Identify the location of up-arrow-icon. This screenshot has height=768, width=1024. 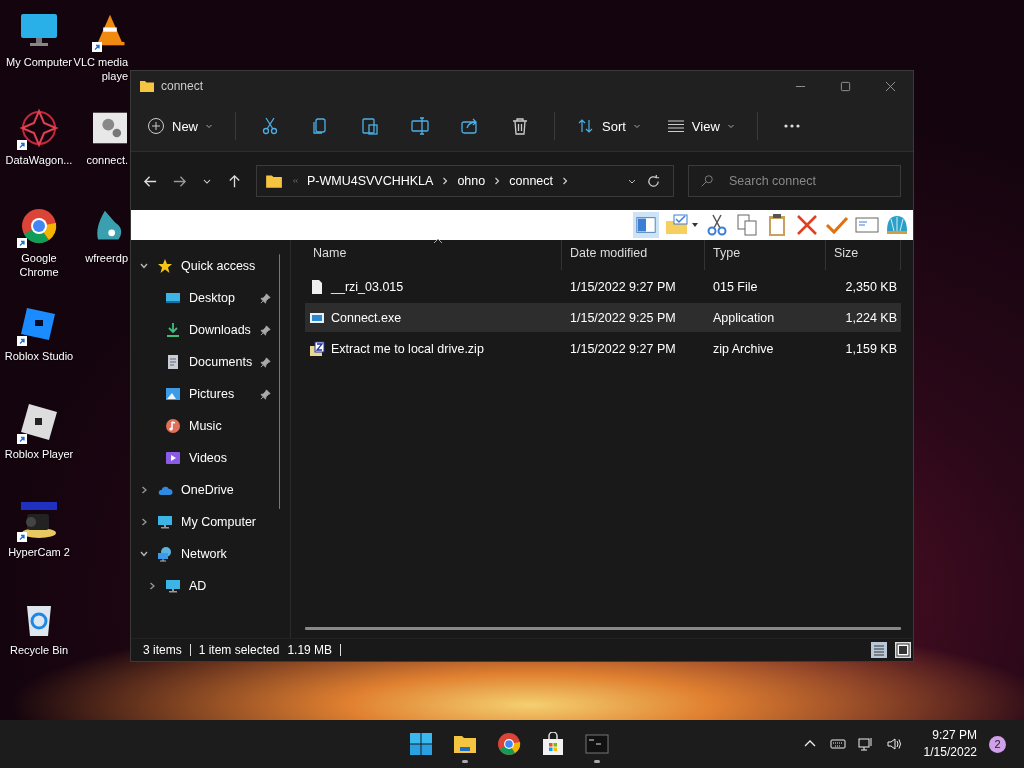
(234, 181).